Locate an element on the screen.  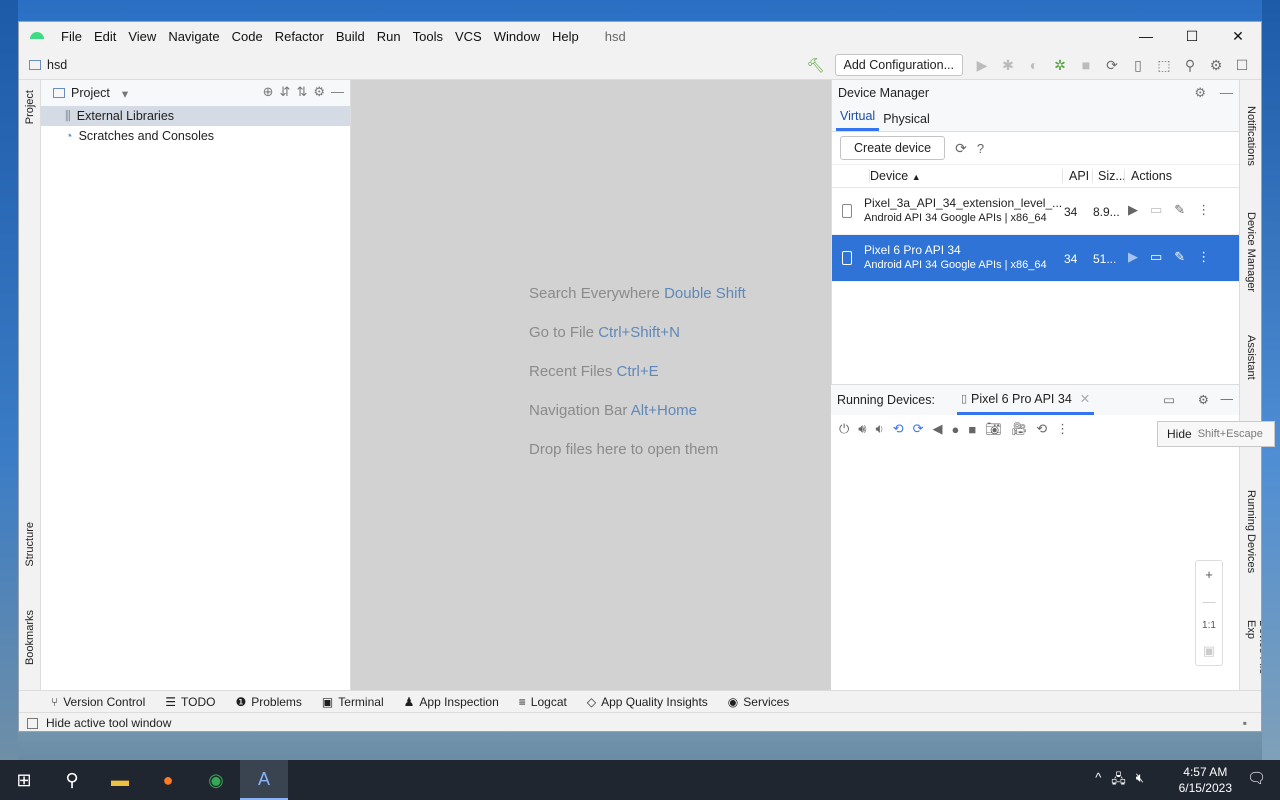
menu-navigate: Navigate is located at coordinates (193, 36).